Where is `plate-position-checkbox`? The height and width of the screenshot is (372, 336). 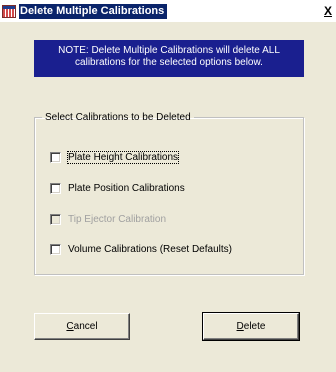
plate-position-checkbox is located at coordinates (55, 188).